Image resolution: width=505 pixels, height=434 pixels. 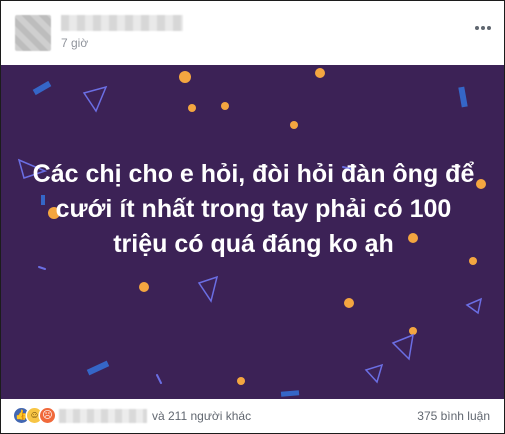 What do you see at coordinates (47, 415) in the screenshot?
I see `angry-icon: ☹` at bounding box center [47, 415].